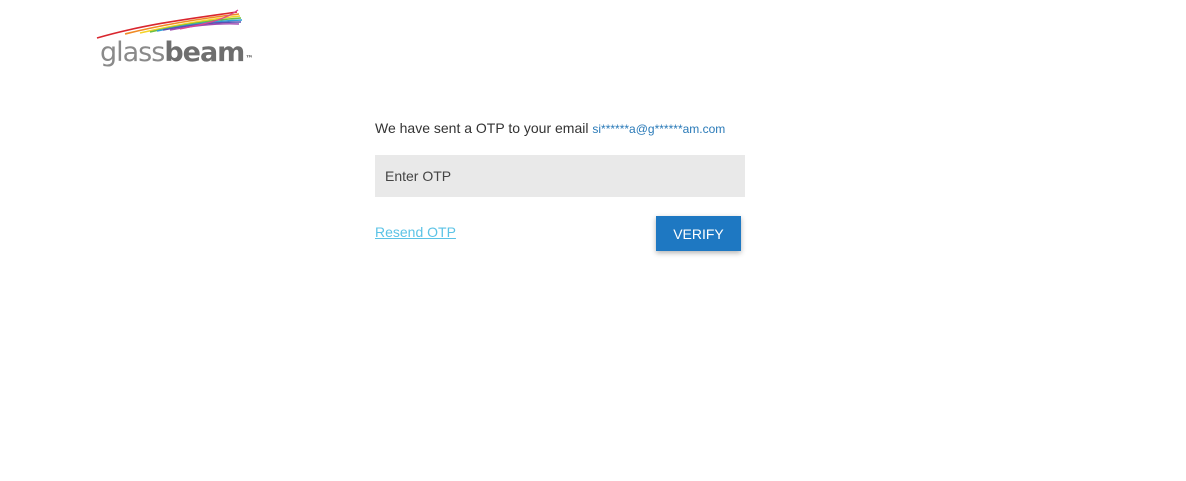  What do you see at coordinates (204, 52) in the screenshot?
I see `logo-text-bold: beam` at bounding box center [204, 52].